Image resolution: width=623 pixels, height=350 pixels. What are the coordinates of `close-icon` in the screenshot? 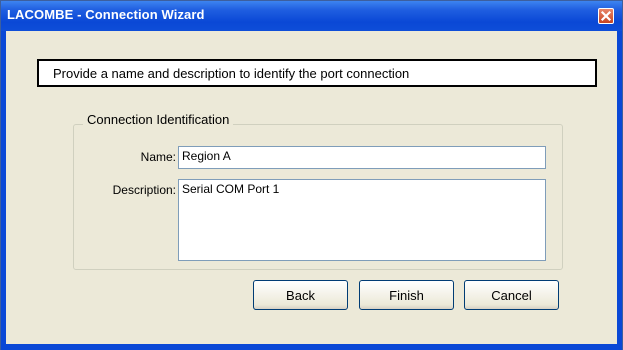 It's located at (606, 16).